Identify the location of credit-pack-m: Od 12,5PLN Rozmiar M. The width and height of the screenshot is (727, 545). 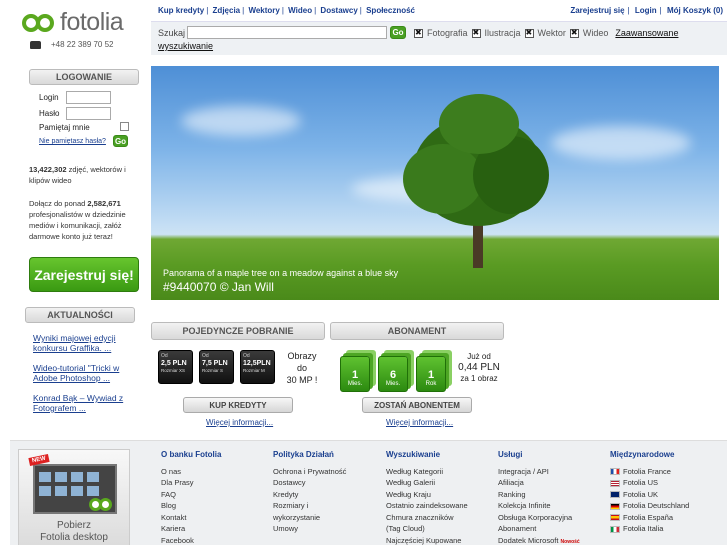
(257, 367).